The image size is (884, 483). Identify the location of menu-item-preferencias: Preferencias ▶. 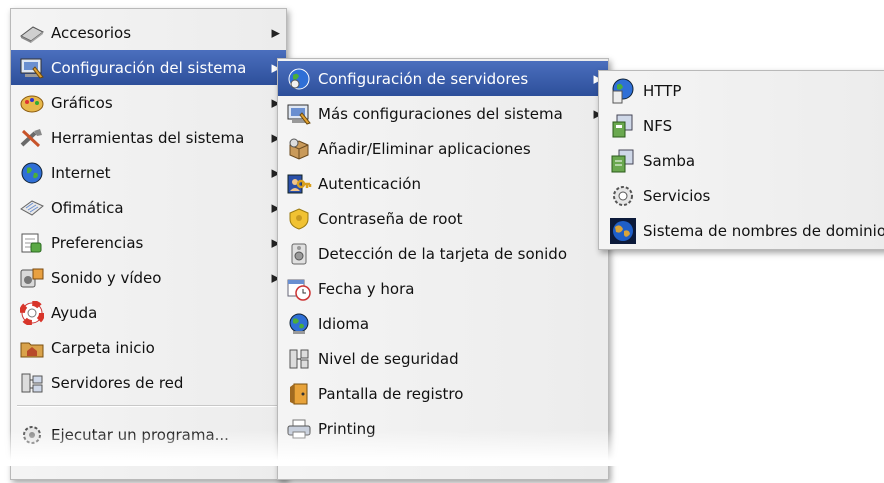
(148, 242).